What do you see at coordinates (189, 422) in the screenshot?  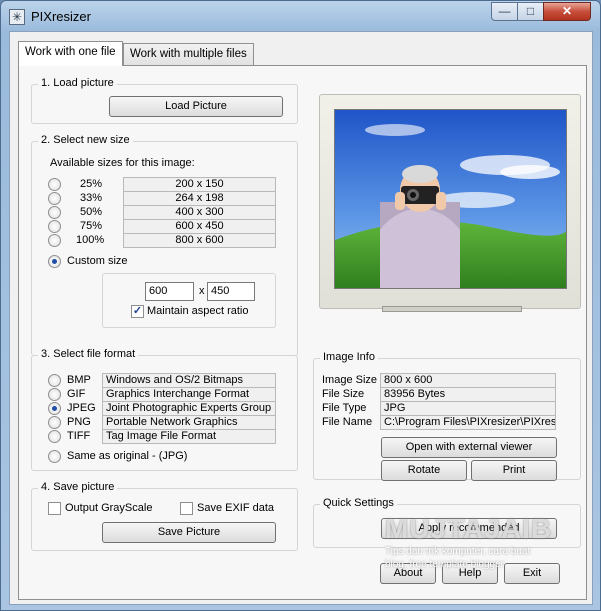 I see `format-desc-field: Portable Network Graphics` at bounding box center [189, 422].